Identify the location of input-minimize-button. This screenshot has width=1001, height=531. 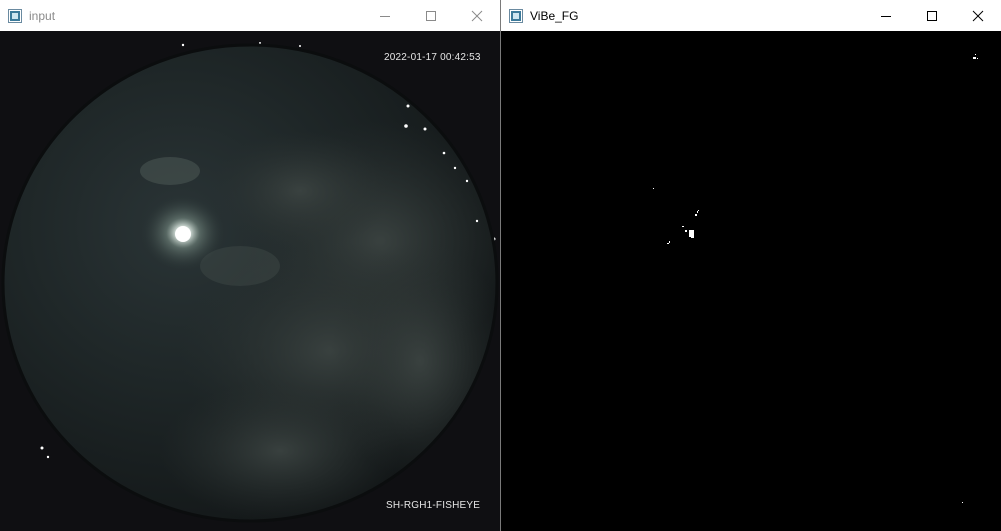
(385, 15).